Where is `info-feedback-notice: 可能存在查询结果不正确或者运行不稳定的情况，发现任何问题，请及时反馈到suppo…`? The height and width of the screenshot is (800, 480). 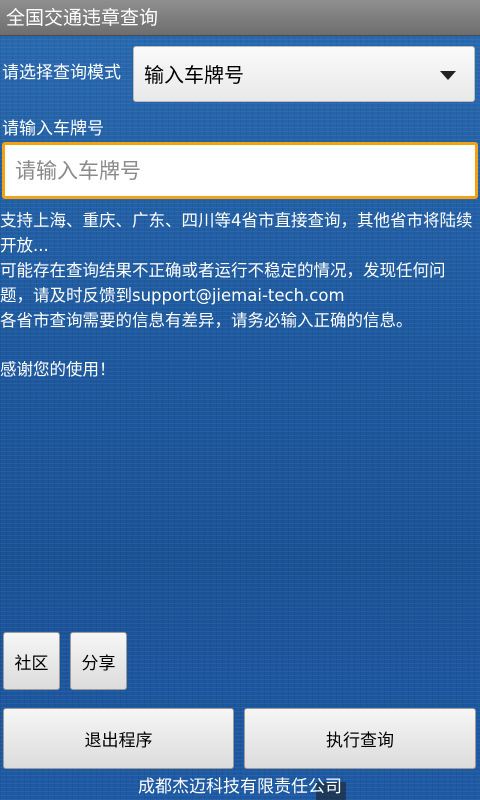
info-feedback-notice: 可能存在查询结果不正确或者运行不稳定的情况，发现任何问题，请及时反馈到suppo… is located at coordinates (223, 283).